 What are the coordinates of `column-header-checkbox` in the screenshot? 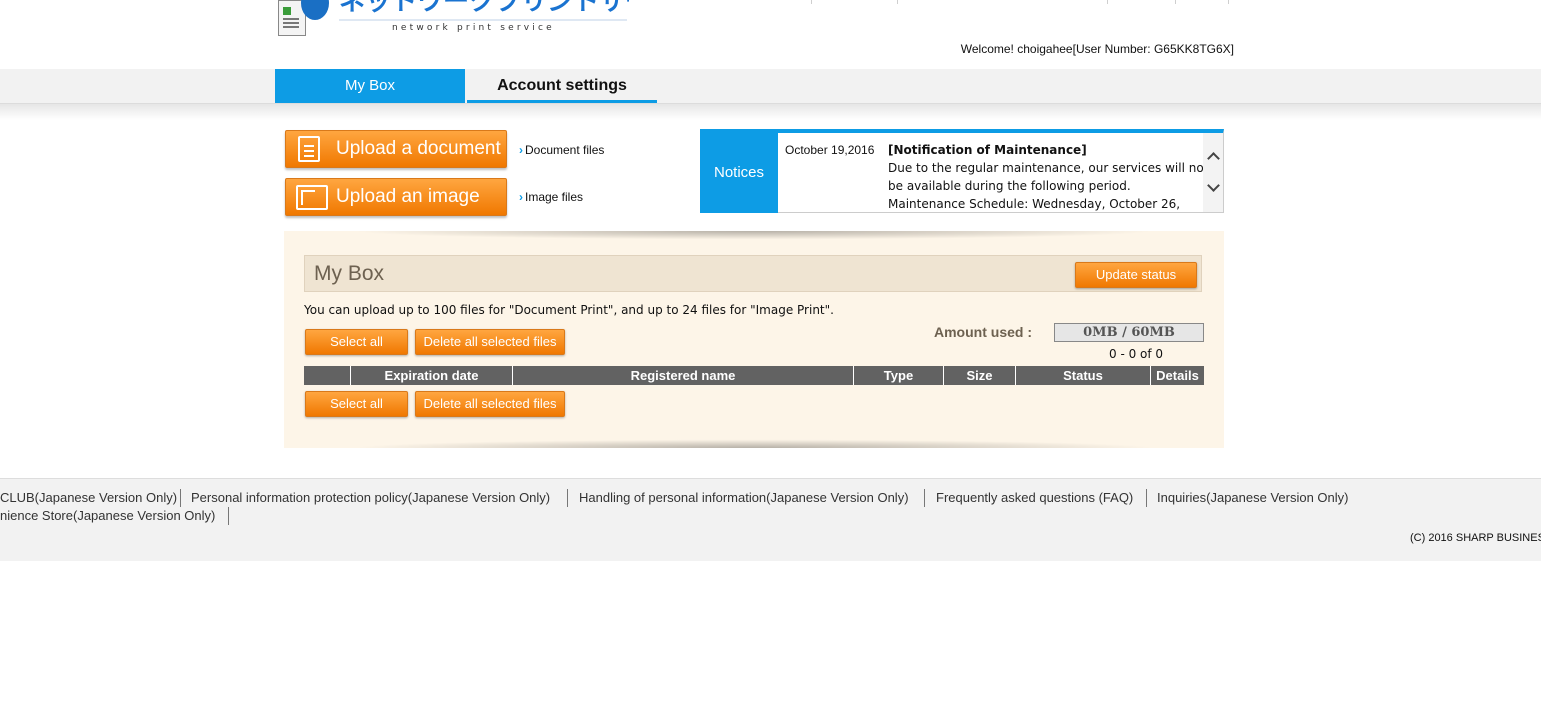 It's located at (327, 375).